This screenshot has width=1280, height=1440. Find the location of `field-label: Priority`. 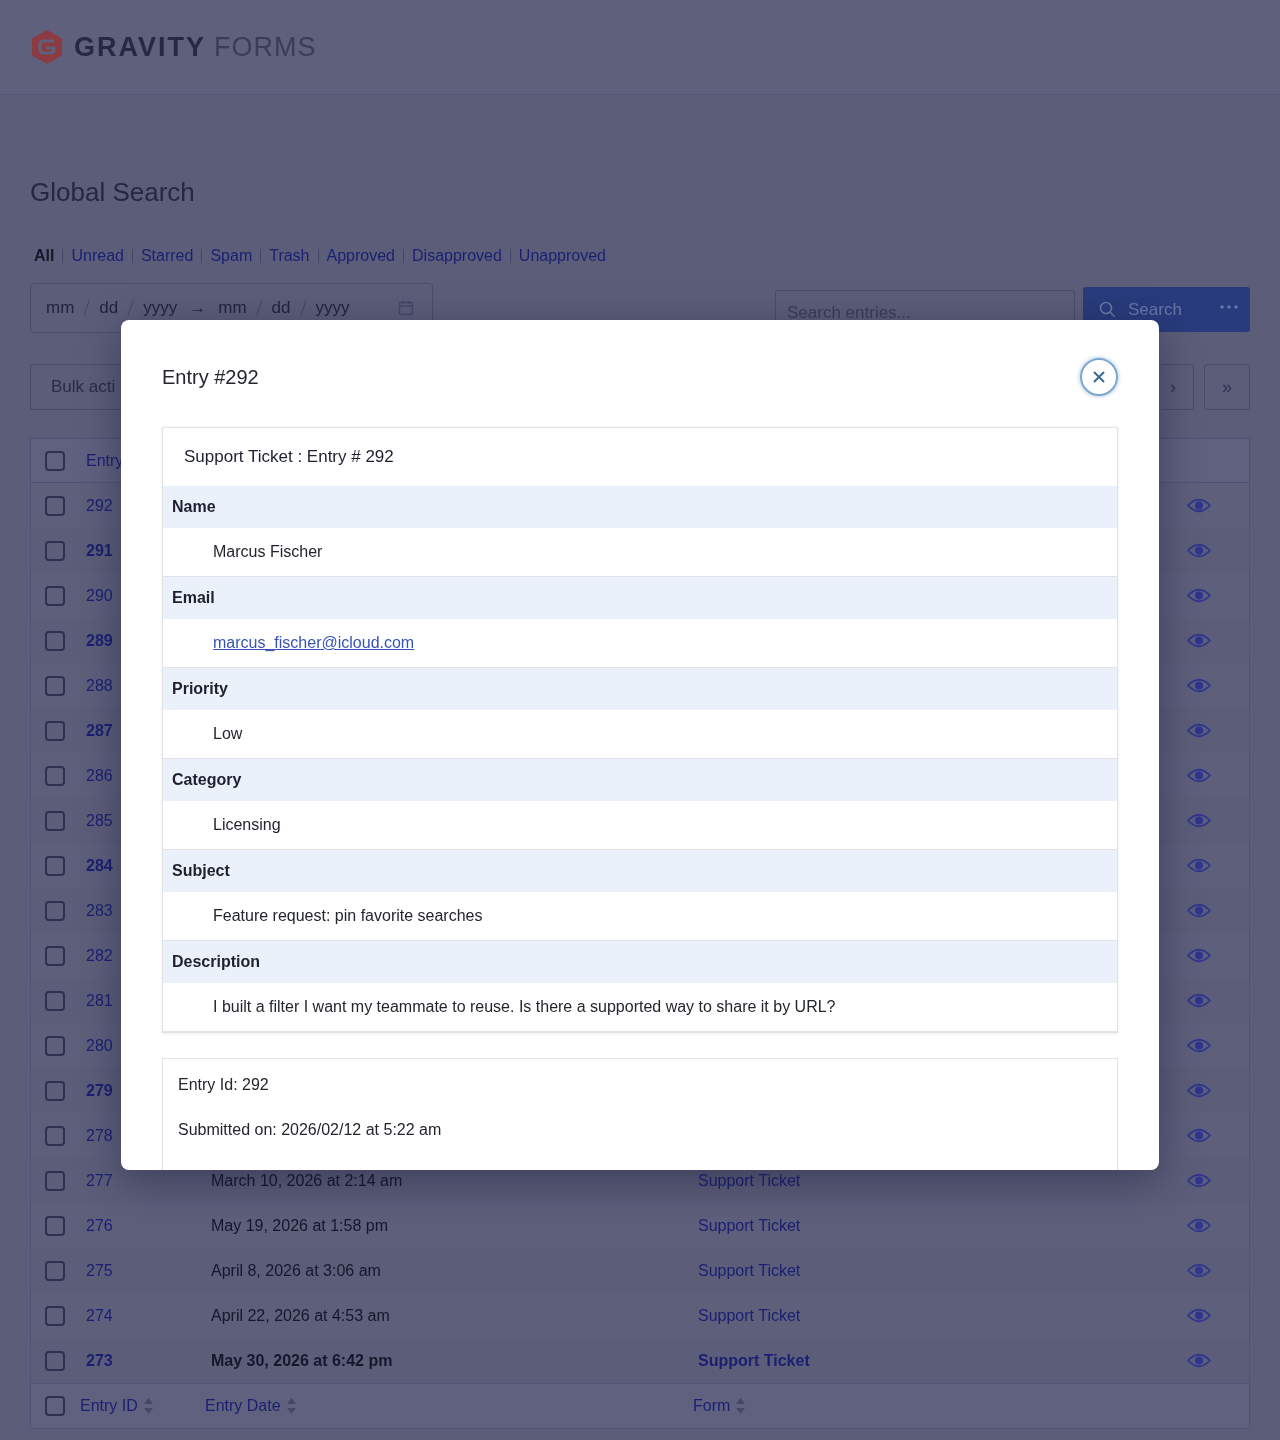

field-label: Priority is located at coordinates (200, 689).